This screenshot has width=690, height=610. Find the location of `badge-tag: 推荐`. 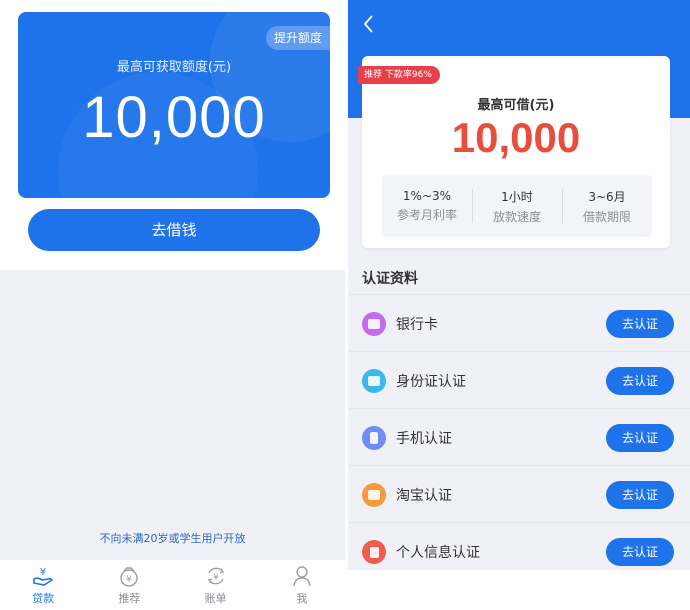

badge-tag: 推荐 is located at coordinates (373, 75).